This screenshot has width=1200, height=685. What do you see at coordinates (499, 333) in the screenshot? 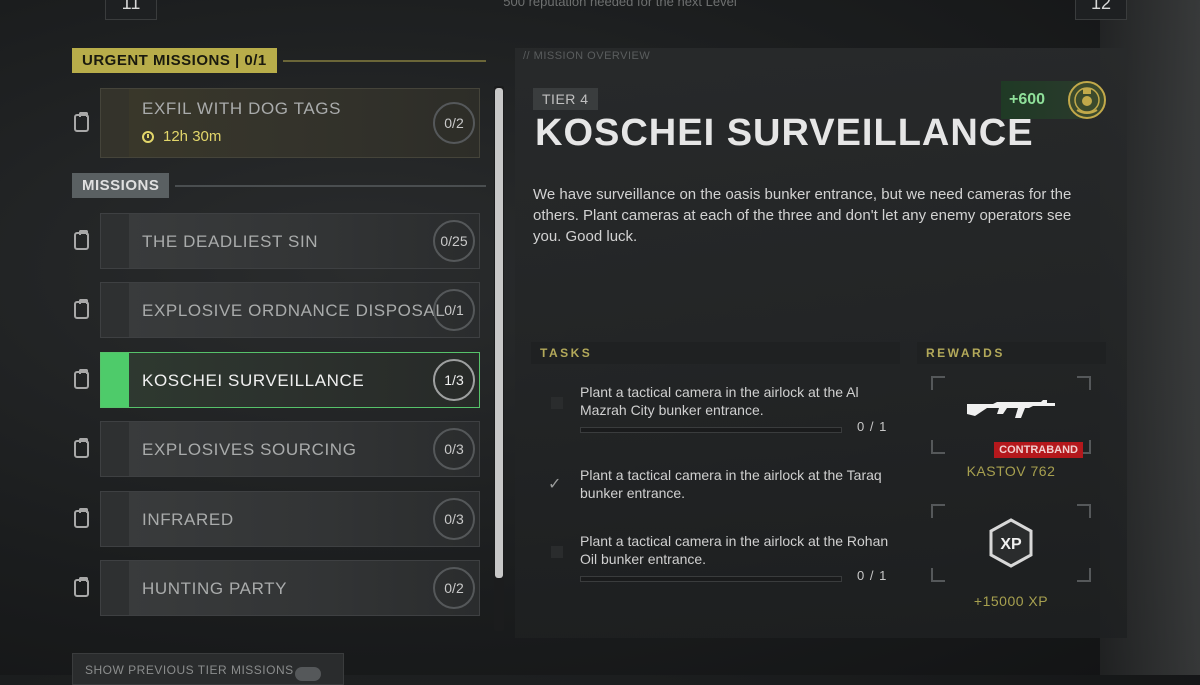
I see `scrollbar-thumb` at bounding box center [499, 333].